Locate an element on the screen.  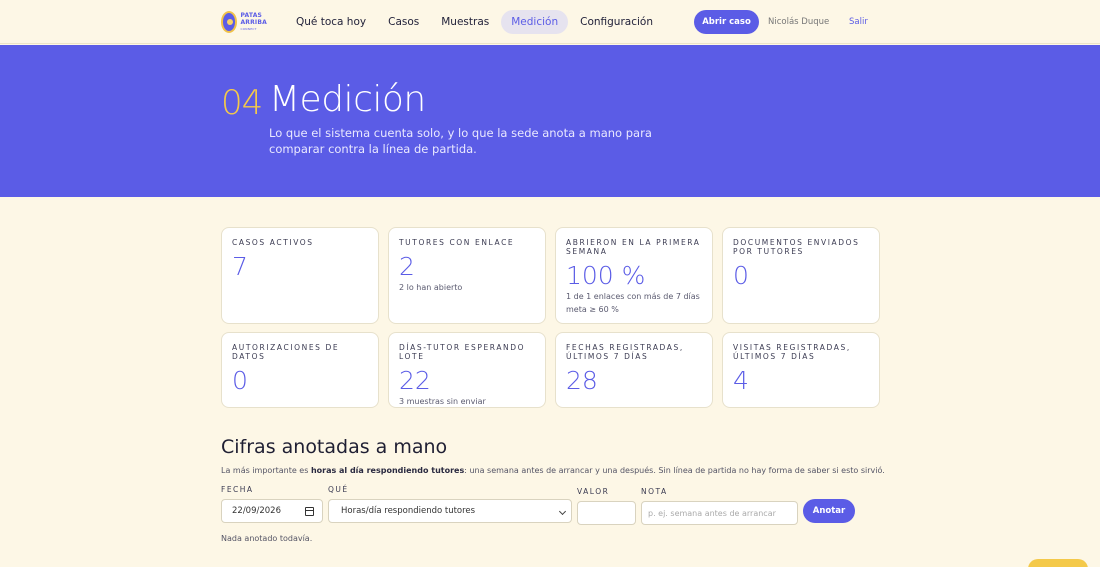
empty-state-text: Nada anotado todavía. is located at coordinates (267, 538).